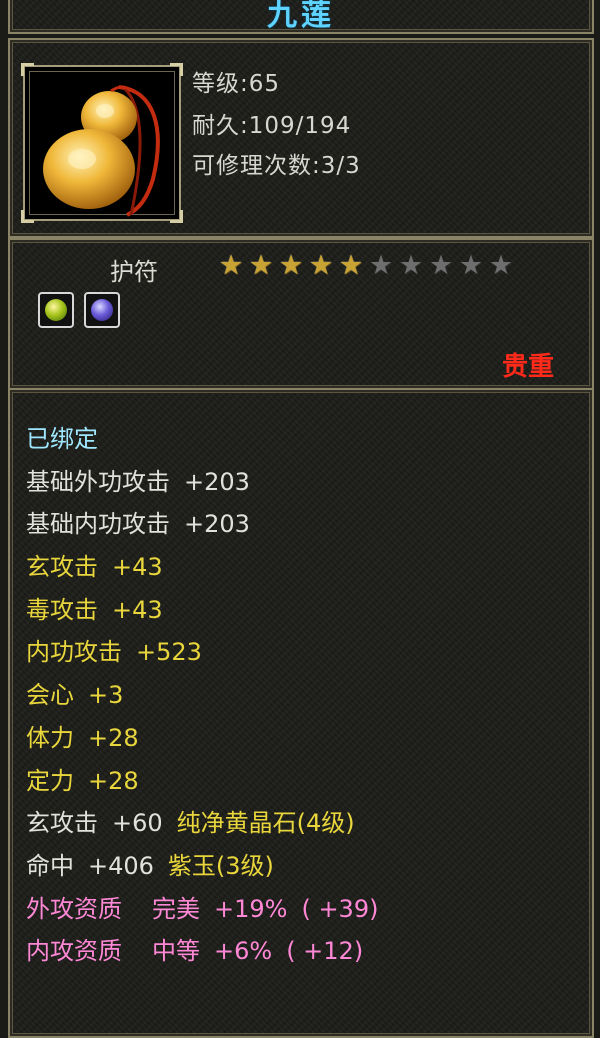 The width and height of the screenshot is (600, 1038). What do you see at coordinates (265, 823) in the screenshot?
I see `gem-name: 纯净黄晶石(4级)` at bounding box center [265, 823].